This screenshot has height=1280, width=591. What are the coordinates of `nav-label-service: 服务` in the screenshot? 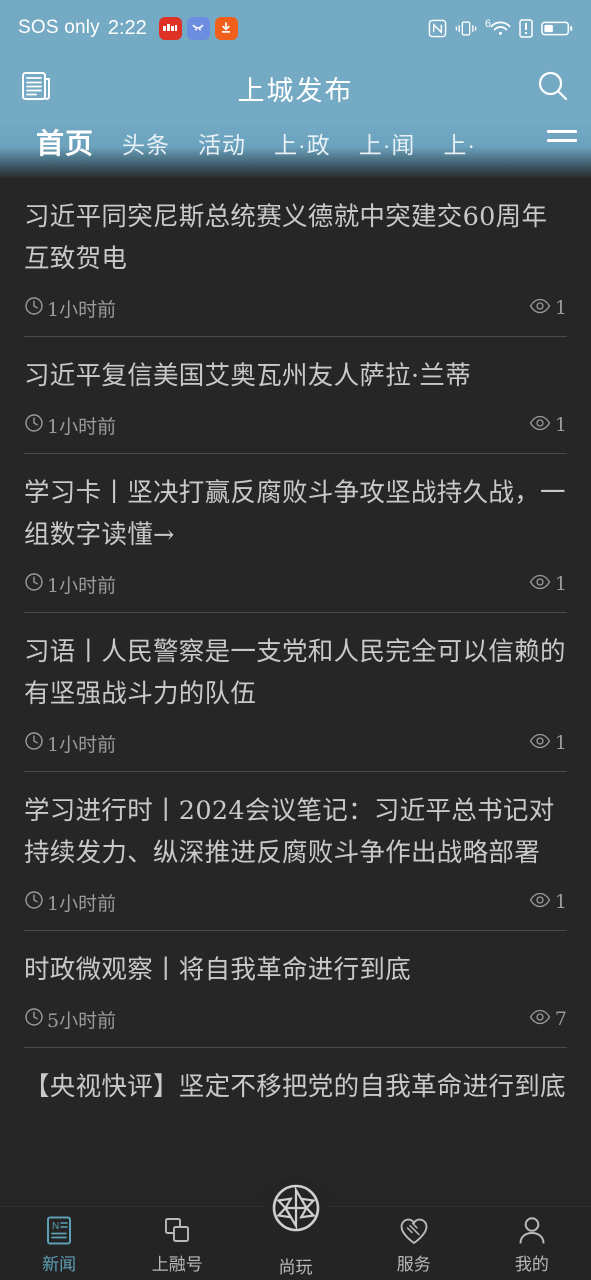 It's located at (413, 1265).